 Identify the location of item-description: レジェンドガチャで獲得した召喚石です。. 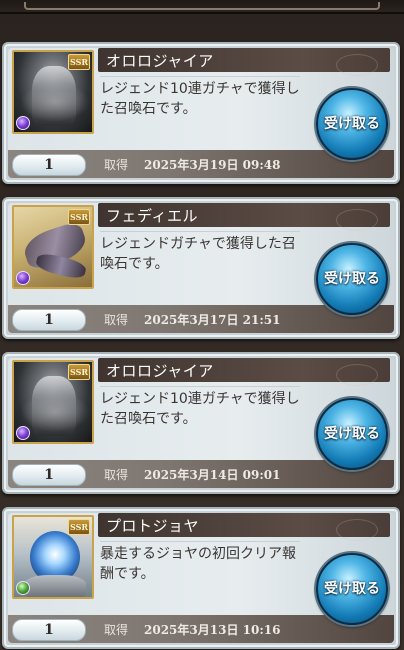
(200, 257).